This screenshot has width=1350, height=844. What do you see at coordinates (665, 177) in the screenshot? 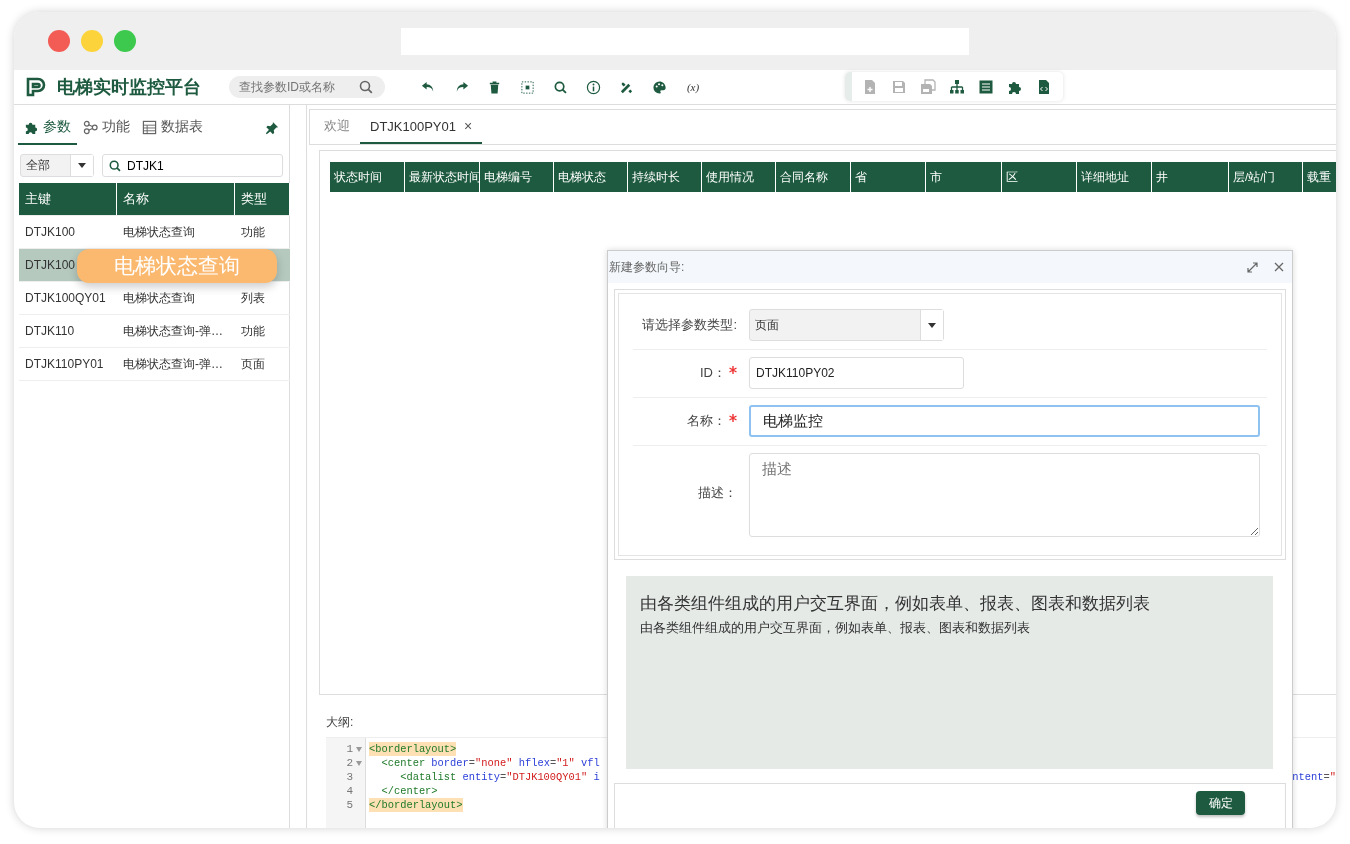
I see `column-header: 持续时长` at bounding box center [665, 177].